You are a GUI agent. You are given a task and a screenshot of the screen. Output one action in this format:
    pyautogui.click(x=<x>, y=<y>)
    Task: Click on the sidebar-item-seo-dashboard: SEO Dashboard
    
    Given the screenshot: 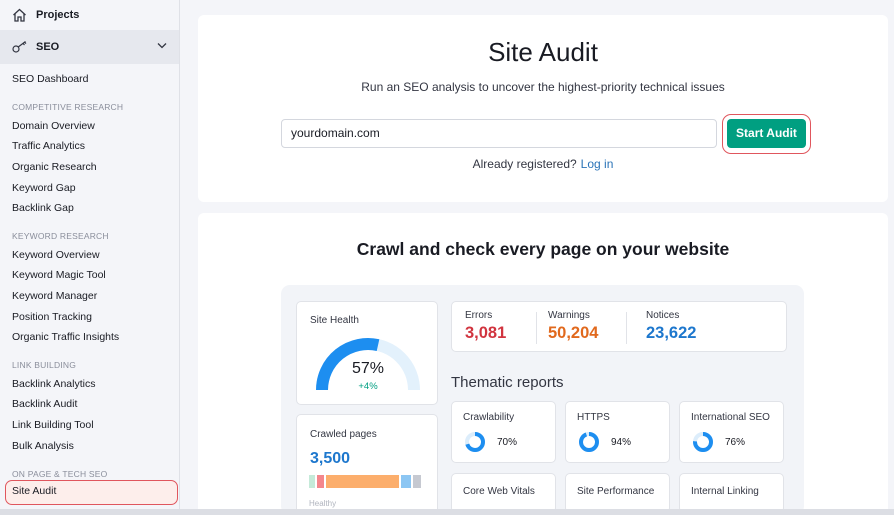 What is the action you would take?
    pyautogui.click(x=50, y=79)
    